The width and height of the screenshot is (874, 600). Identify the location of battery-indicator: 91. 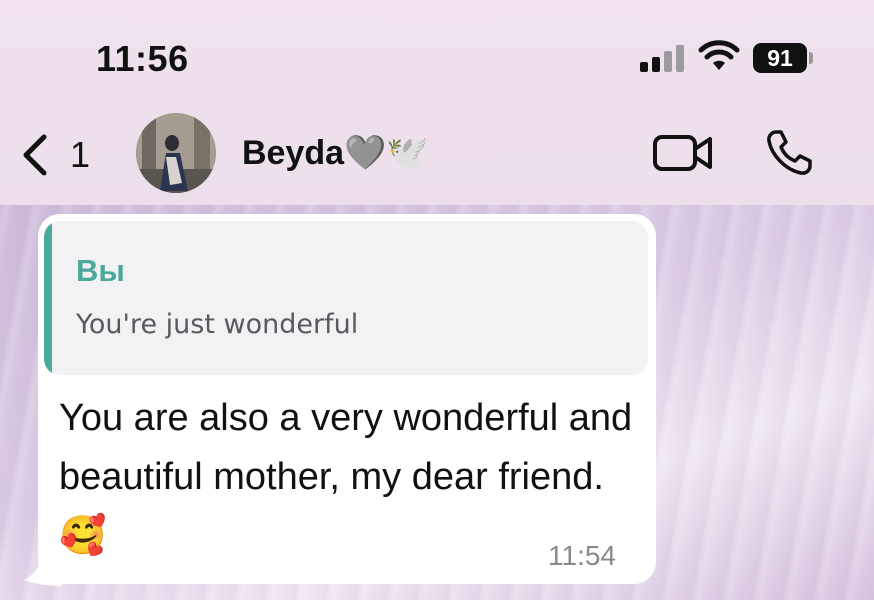
(780, 58).